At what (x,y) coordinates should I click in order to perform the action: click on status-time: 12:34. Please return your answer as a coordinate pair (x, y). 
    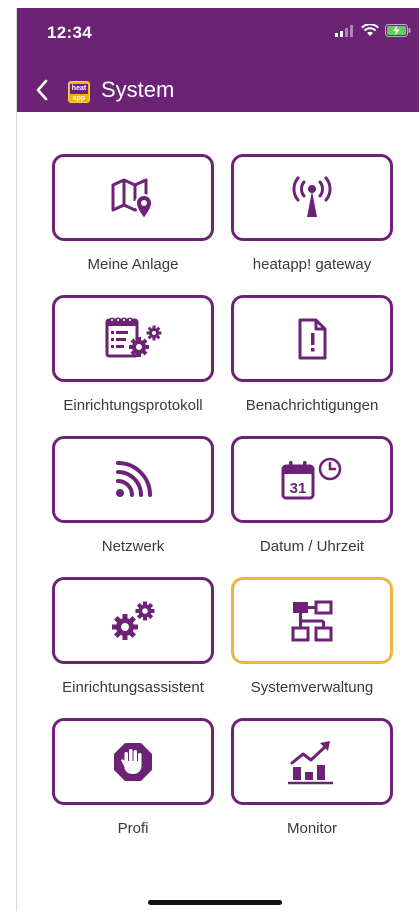
    Looking at the image, I should click on (69, 32).